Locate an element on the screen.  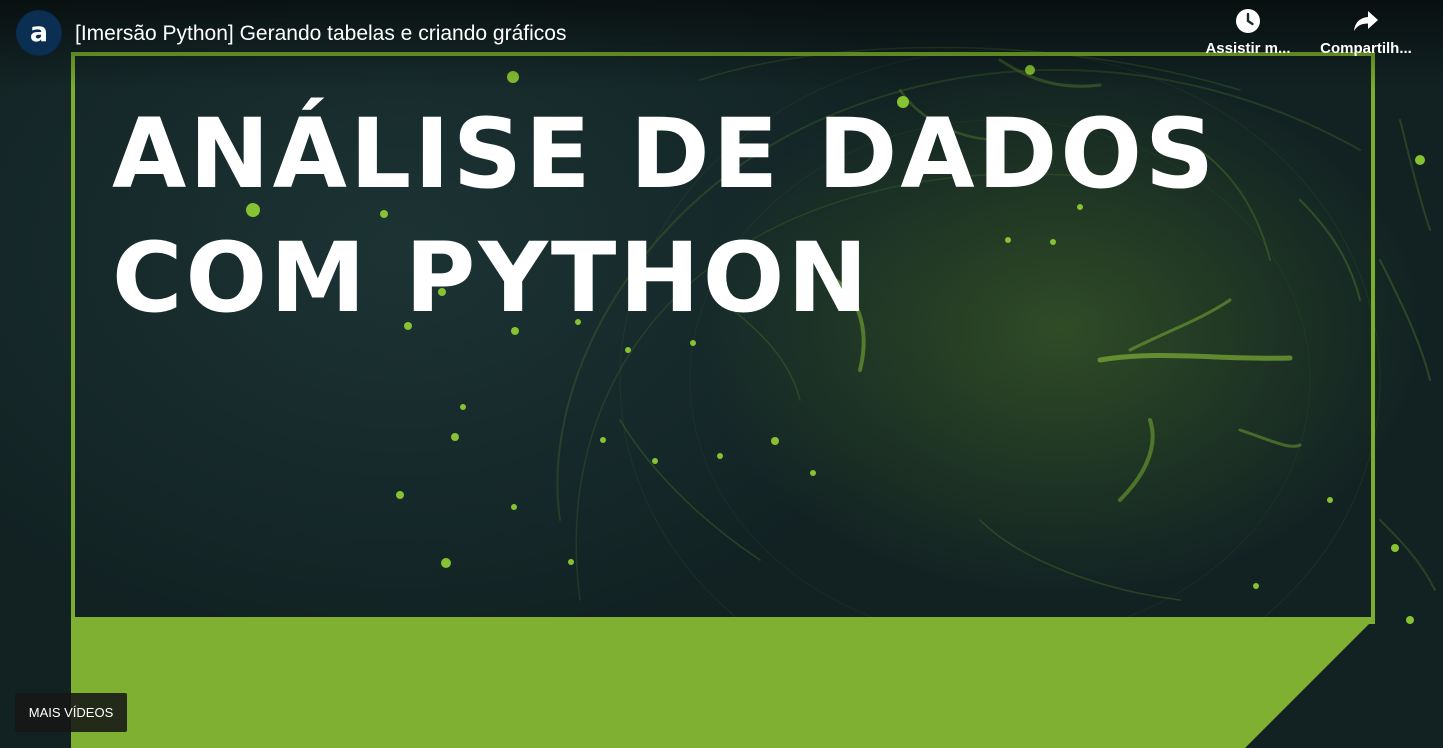
clock-icon is located at coordinates (1248, 21).